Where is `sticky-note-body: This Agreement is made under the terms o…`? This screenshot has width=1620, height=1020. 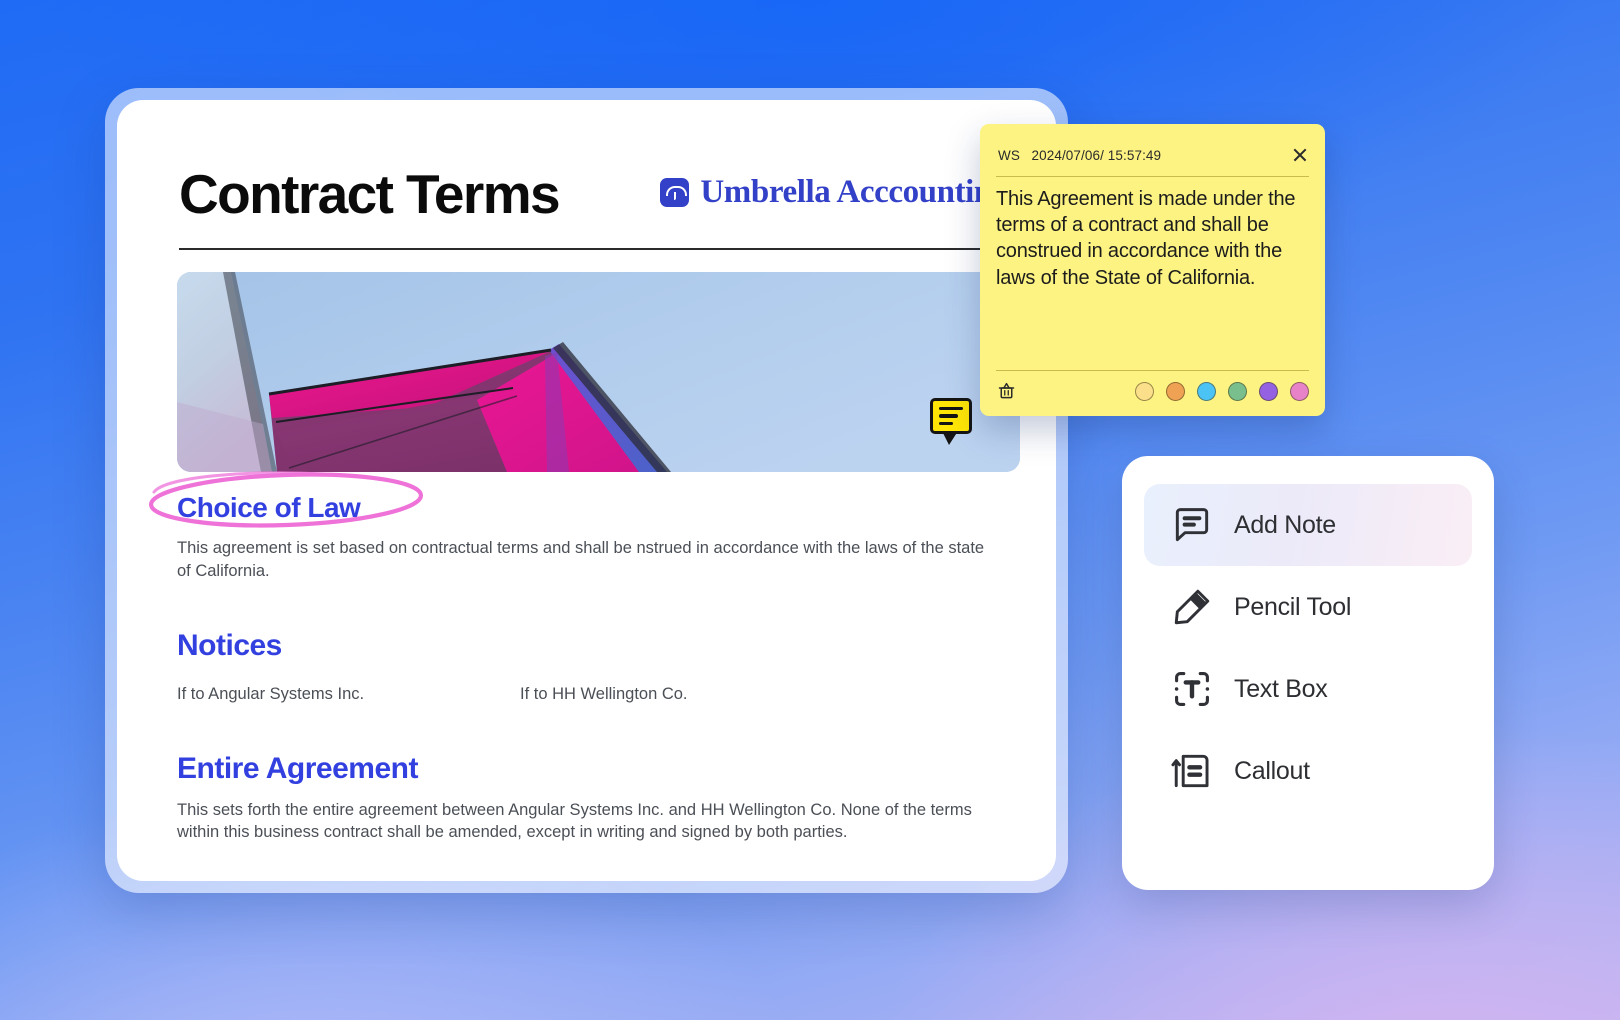 sticky-note-body: This Agreement is made under the terms o… is located at coordinates (1152, 238).